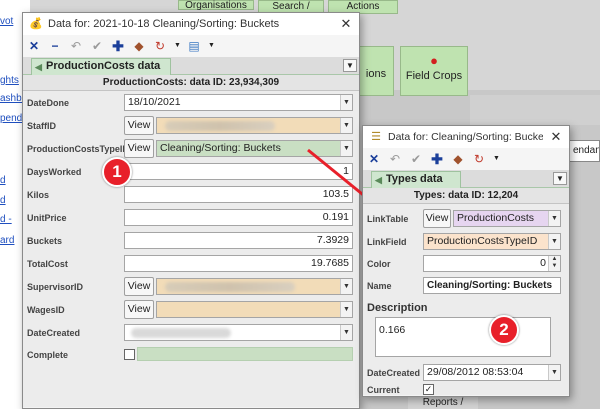 This screenshot has width=600, height=409. Describe the element at coordinates (48, 103) in the screenshot. I see `field-label: DateDone` at that location.